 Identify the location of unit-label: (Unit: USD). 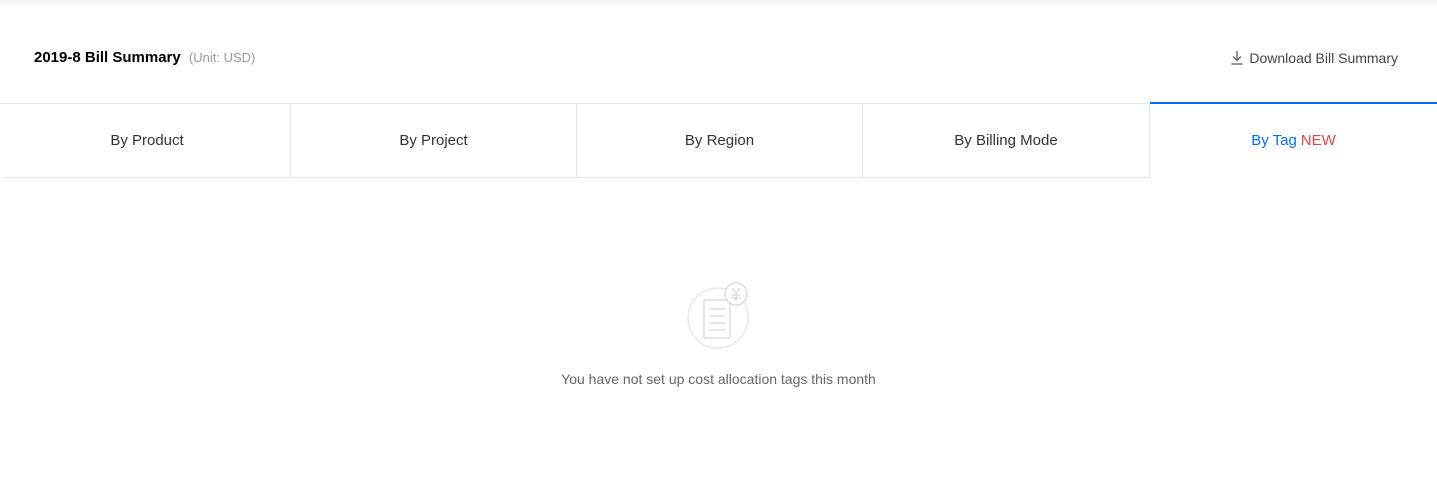
(222, 57).